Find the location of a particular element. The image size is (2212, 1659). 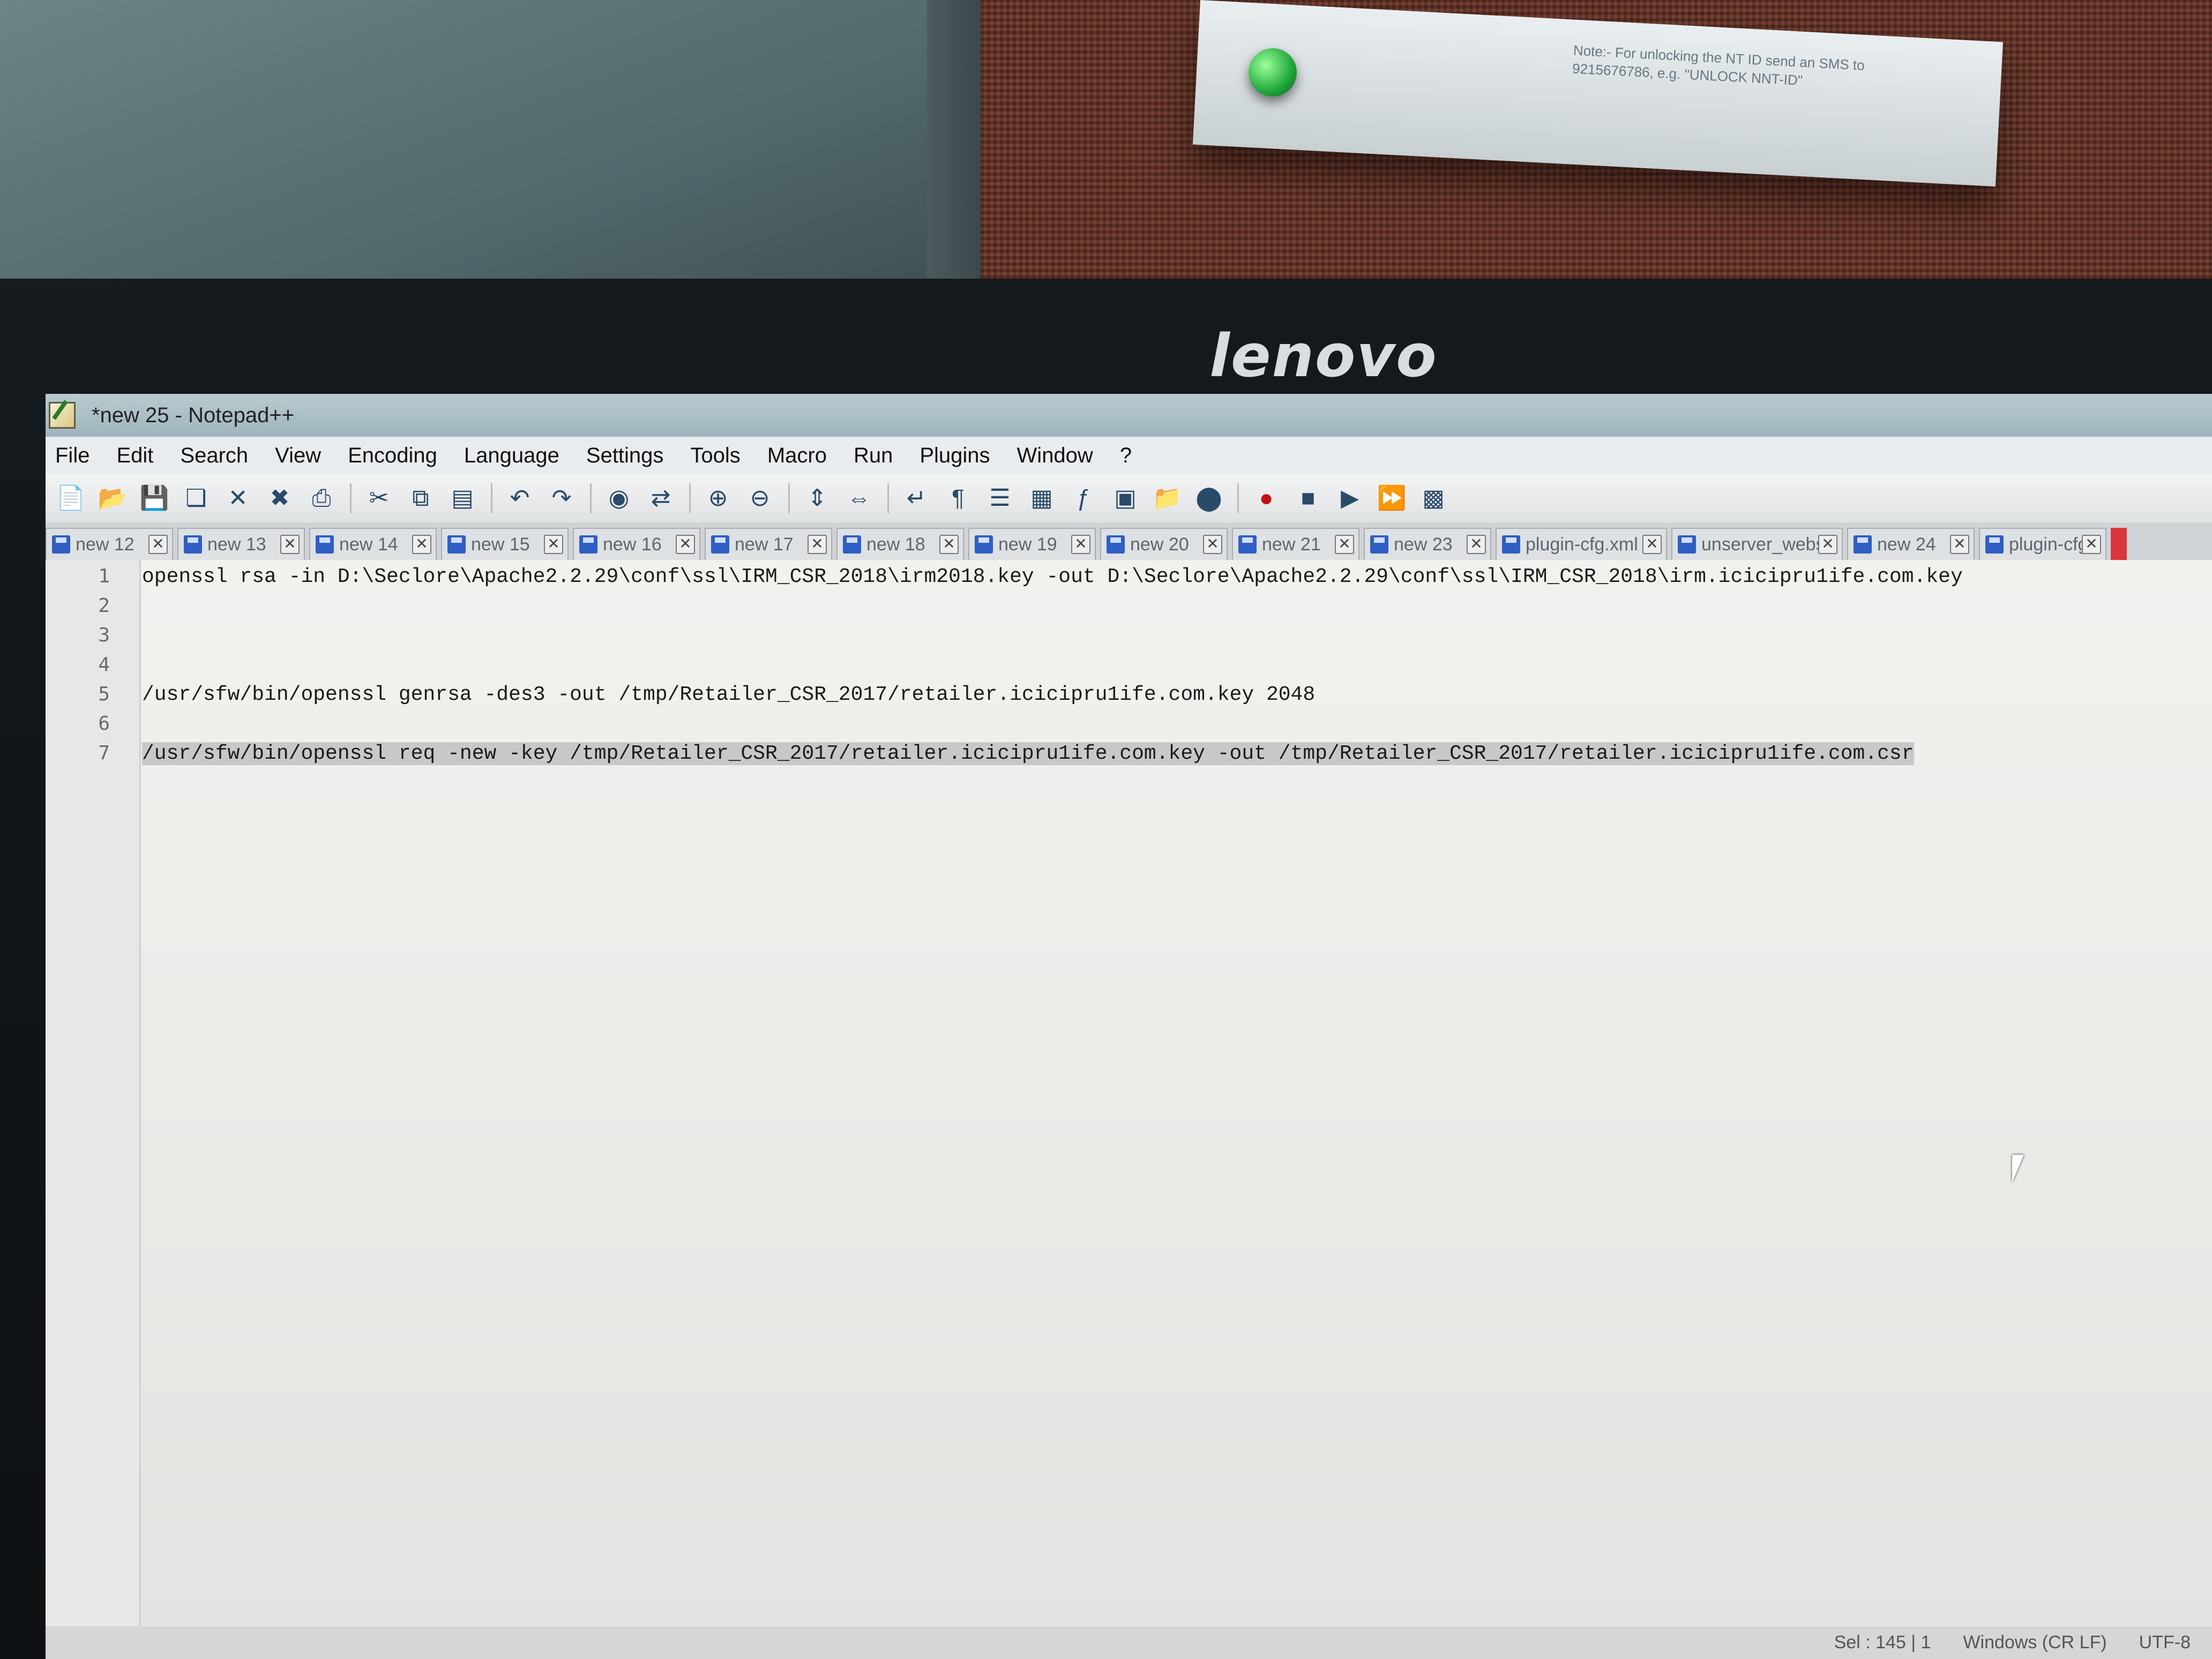

menu-search: Search is located at coordinates (214, 456).